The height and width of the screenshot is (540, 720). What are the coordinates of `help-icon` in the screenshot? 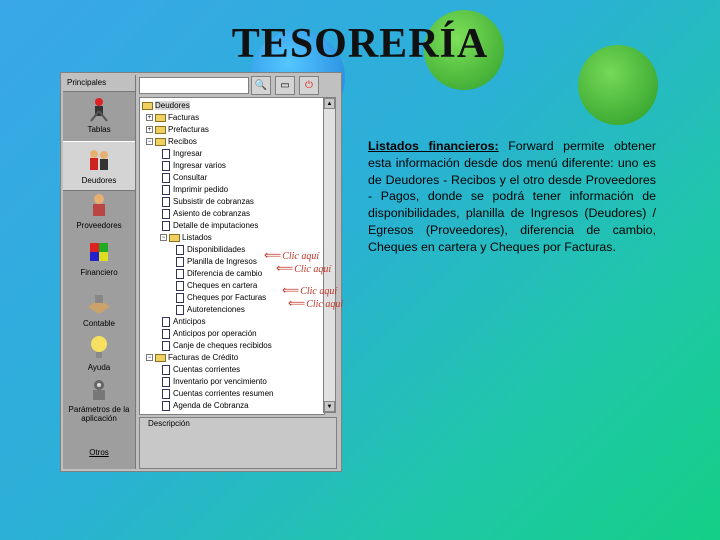 It's located at (99, 347).